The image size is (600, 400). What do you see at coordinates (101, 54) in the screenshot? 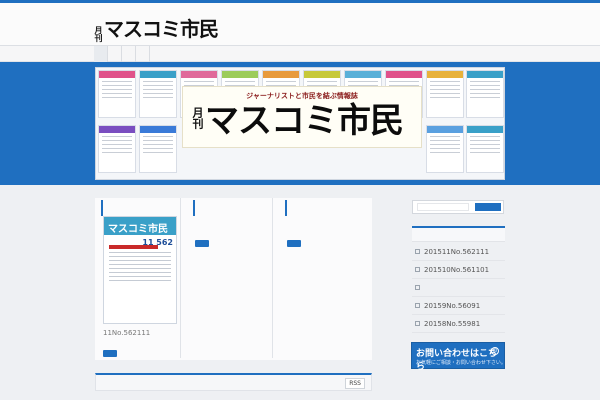
I see `nav-home-tab` at bounding box center [101, 54].